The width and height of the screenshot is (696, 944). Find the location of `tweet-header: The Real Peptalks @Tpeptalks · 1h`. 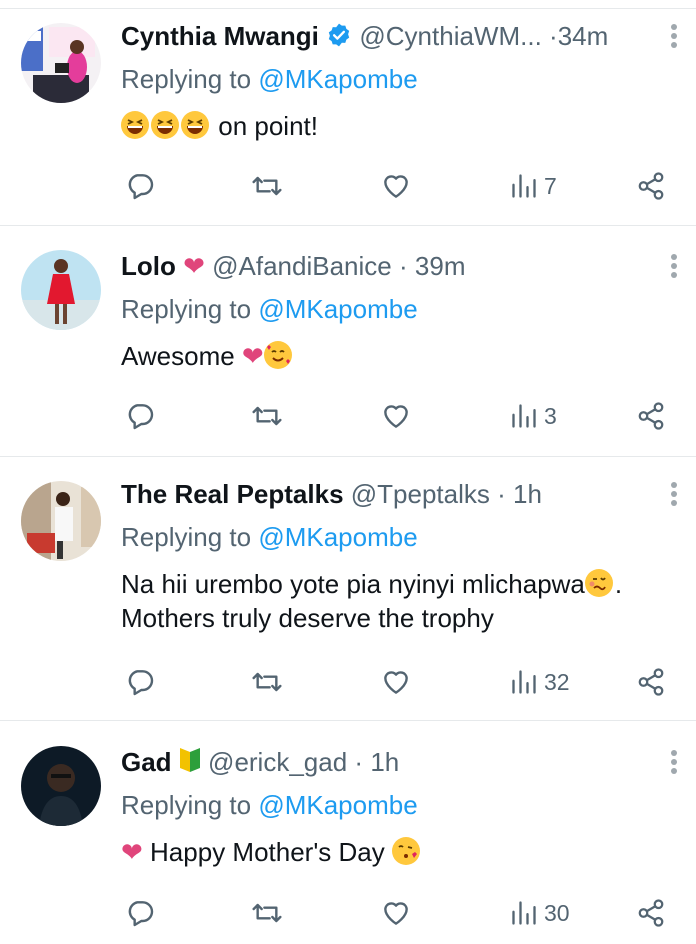

tweet-header: The Real Peptalks @Tpeptalks · 1h is located at coordinates (331, 494).